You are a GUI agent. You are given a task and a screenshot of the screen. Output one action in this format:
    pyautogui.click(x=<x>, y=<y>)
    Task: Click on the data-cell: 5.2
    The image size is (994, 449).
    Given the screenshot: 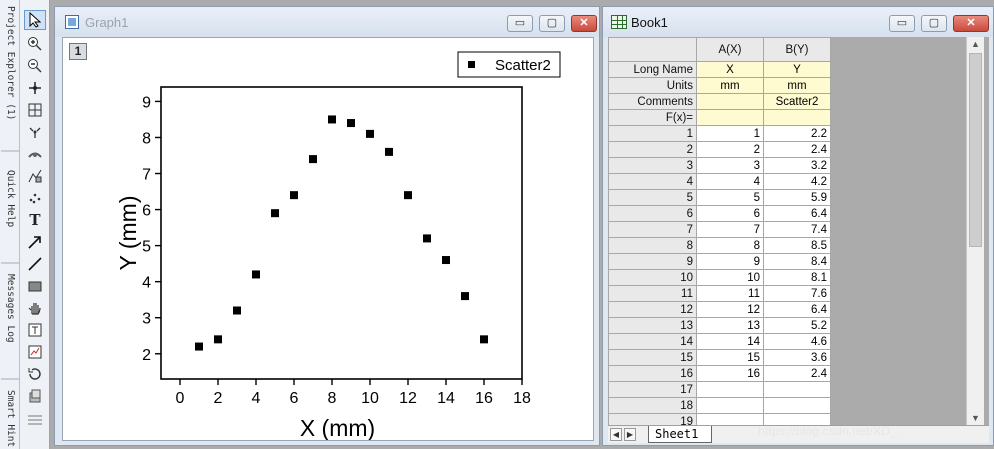 What is the action you would take?
    pyautogui.click(x=797, y=325)
    